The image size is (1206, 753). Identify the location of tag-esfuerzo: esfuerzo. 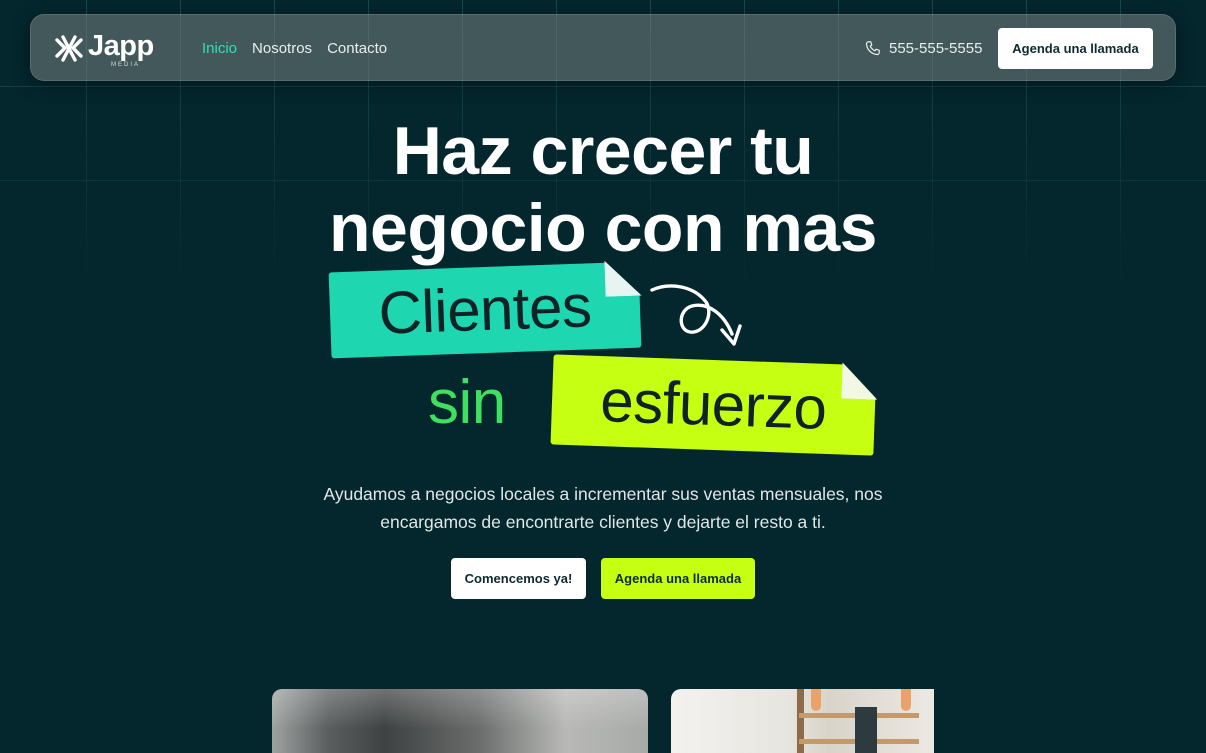
(714, 405).